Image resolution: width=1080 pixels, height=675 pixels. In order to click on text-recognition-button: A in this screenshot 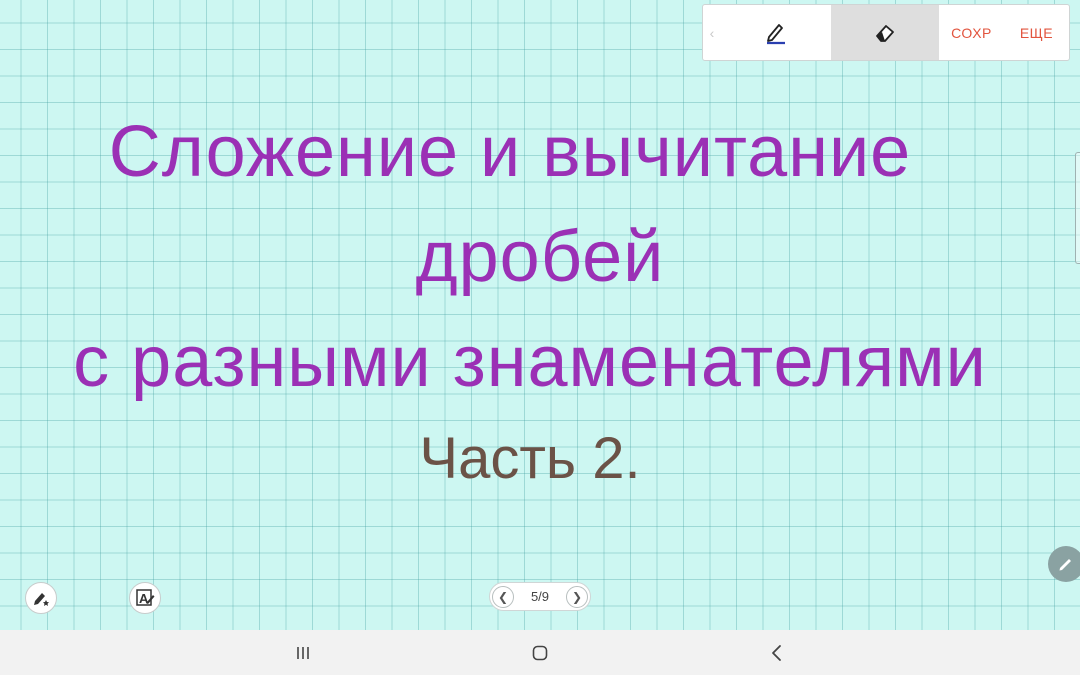, I will do `click(145, 598)`.